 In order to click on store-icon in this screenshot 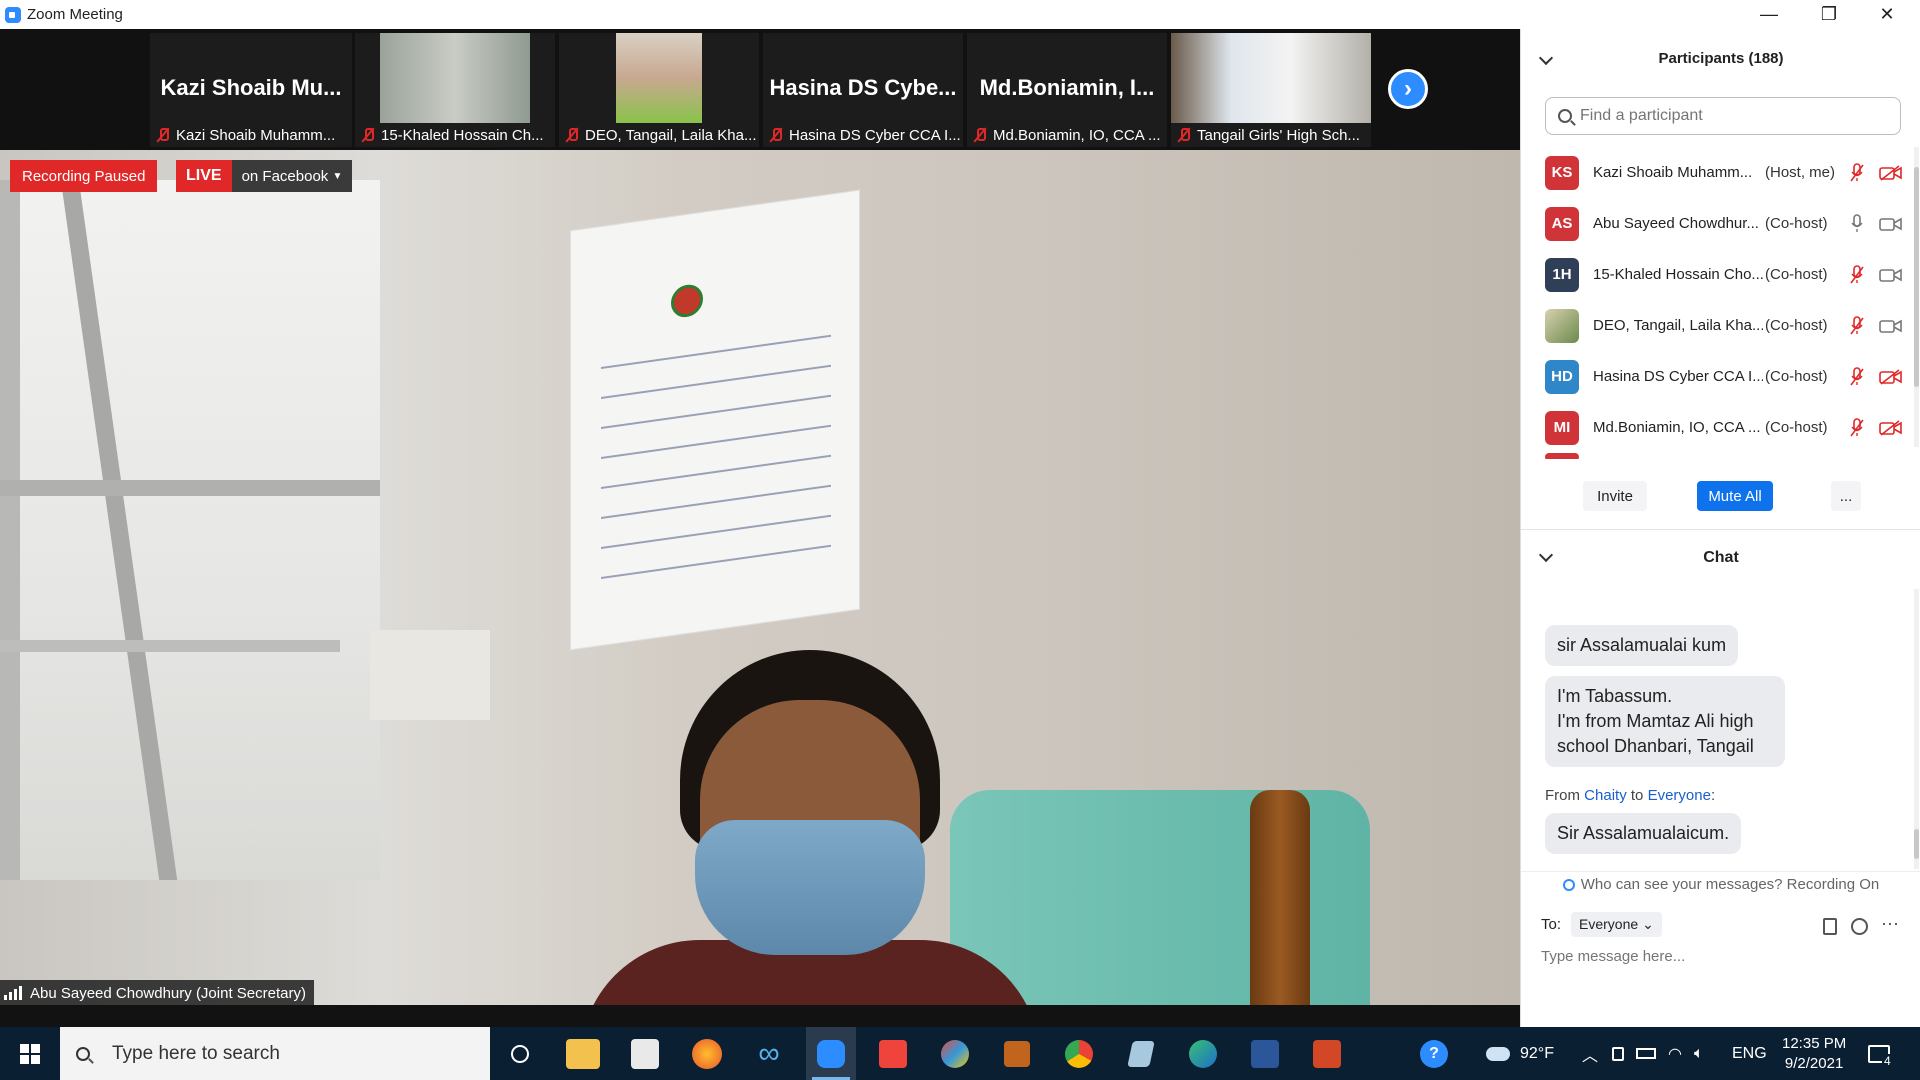, I will do `click(645, 1053)`.